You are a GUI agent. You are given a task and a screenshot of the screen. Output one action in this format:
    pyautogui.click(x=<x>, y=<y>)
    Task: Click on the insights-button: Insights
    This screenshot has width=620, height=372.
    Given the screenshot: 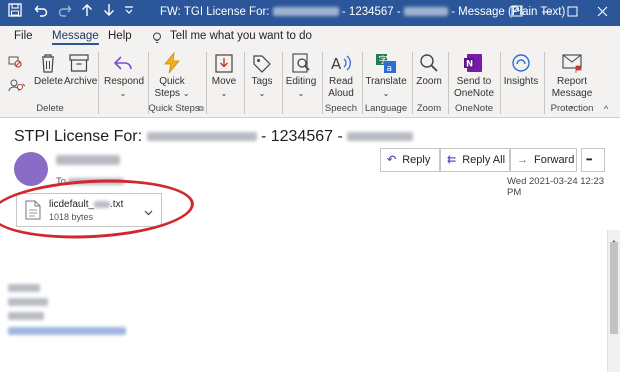 What is the action you would take?
    pyautogui.click(x=521, y=70)
    